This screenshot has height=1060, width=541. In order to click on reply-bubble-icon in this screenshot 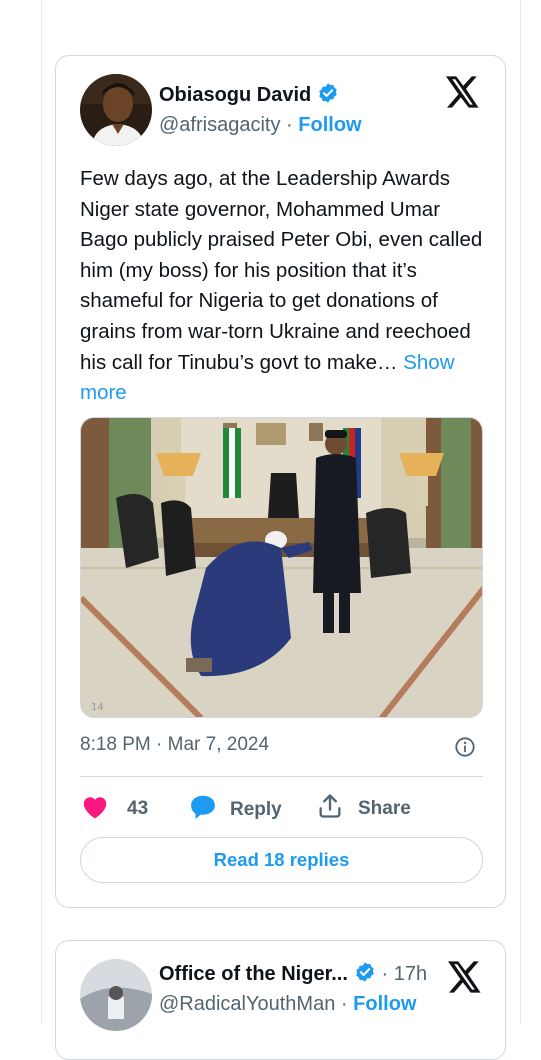, I will do `click(203, 810)`.